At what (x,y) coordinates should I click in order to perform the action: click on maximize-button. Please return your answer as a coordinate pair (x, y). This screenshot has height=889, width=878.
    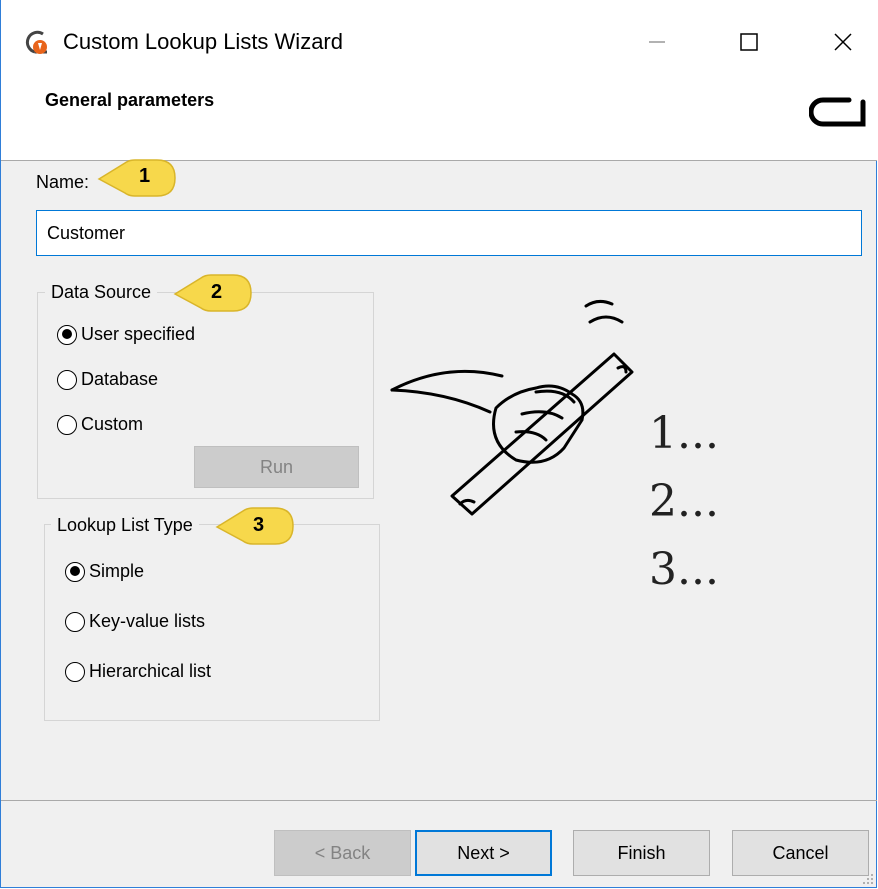
    Looking at the image, I should click on (749, 42).